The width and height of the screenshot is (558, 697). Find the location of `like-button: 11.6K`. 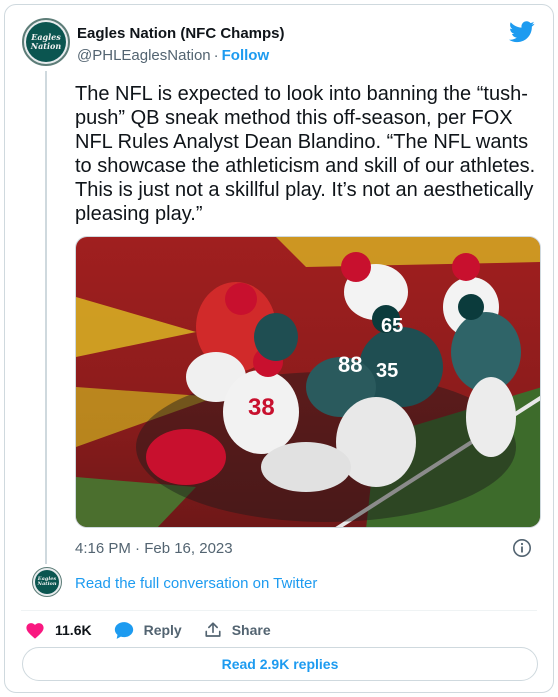

like-button: 11.6K is located at coordinates (58, 630).